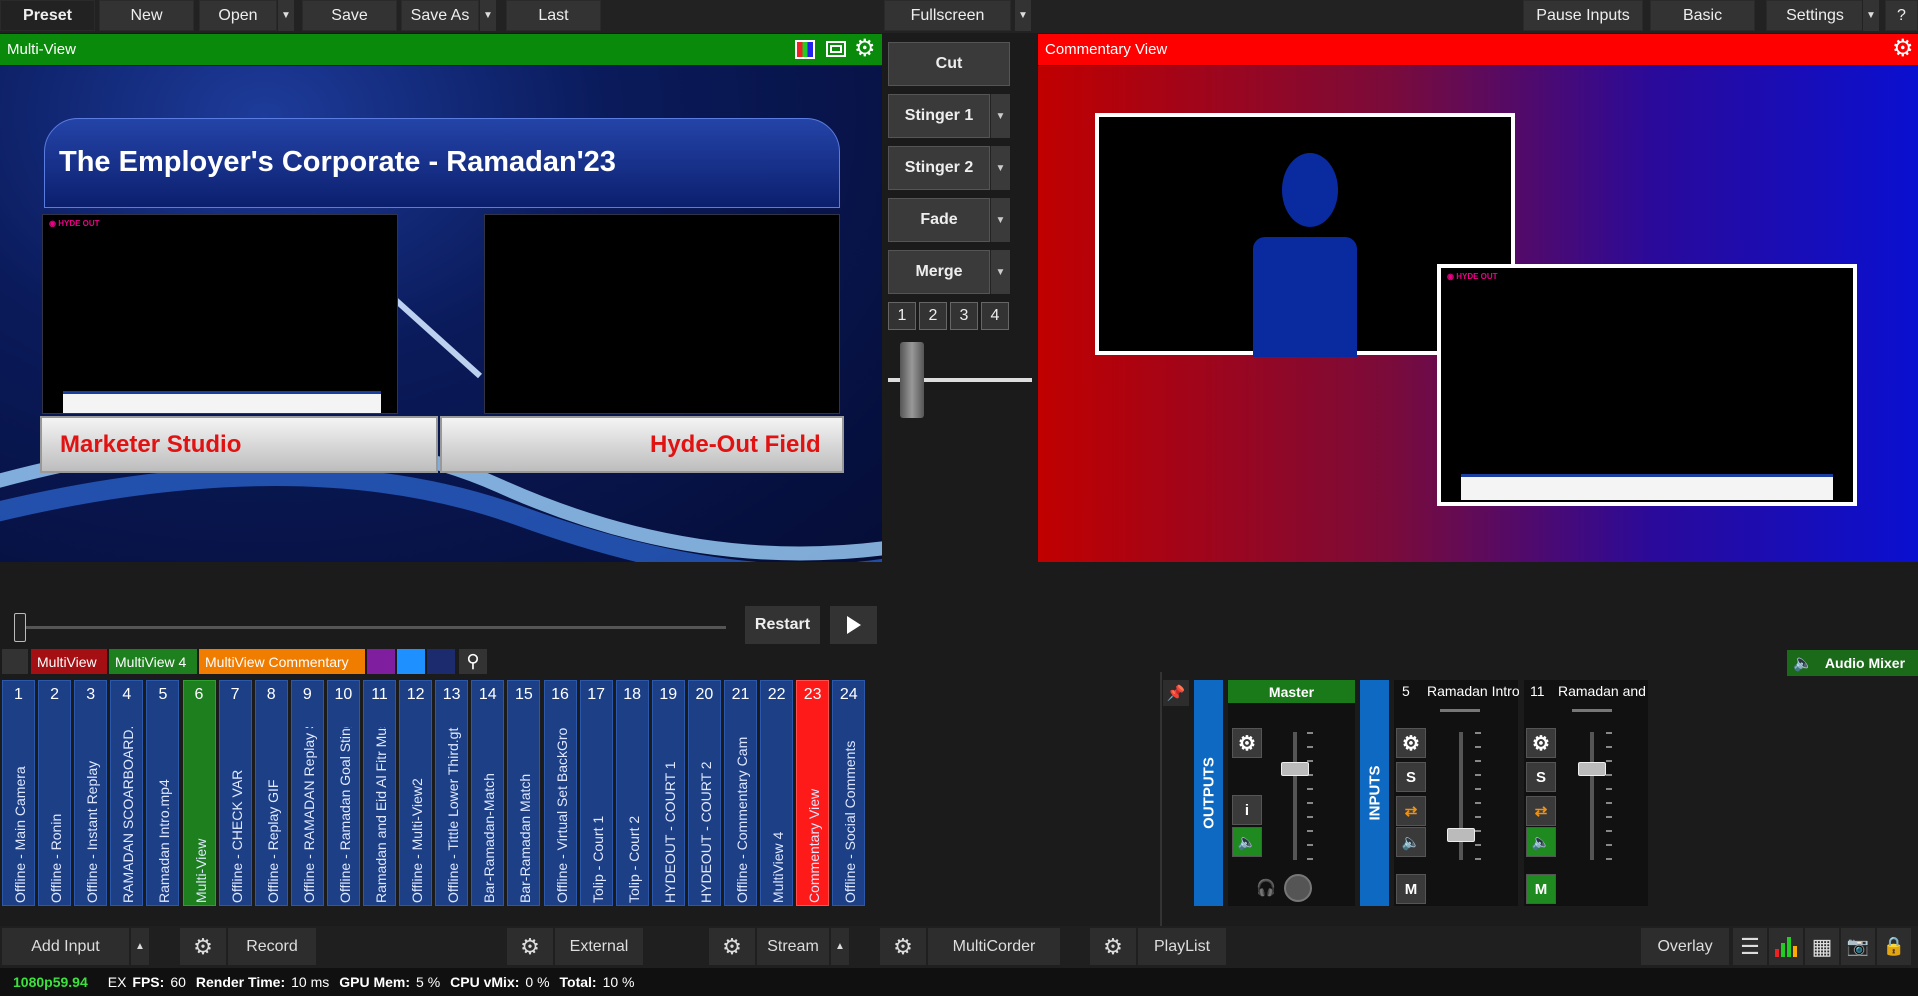 The height and width of the screenshot is (996, 1918). What do you see at coordinates (343, 793) in the screenshot?
I see `input-tile-10: 10 Offline - Ramadan Goal Stinge` at bounding box center [343, 793].